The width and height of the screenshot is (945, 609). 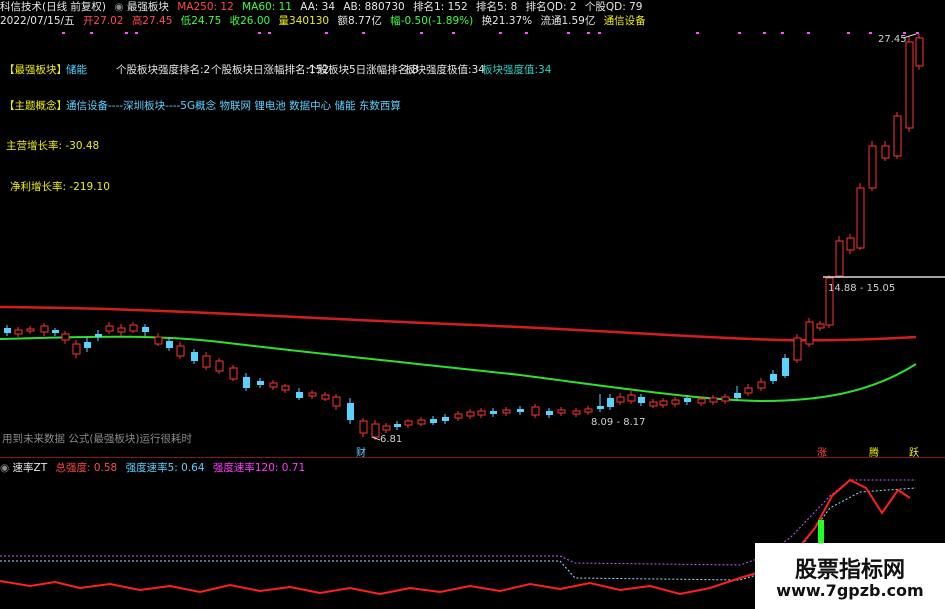 I want to click on rank5-value: 排名5: 8, so click(x=497, y=7).